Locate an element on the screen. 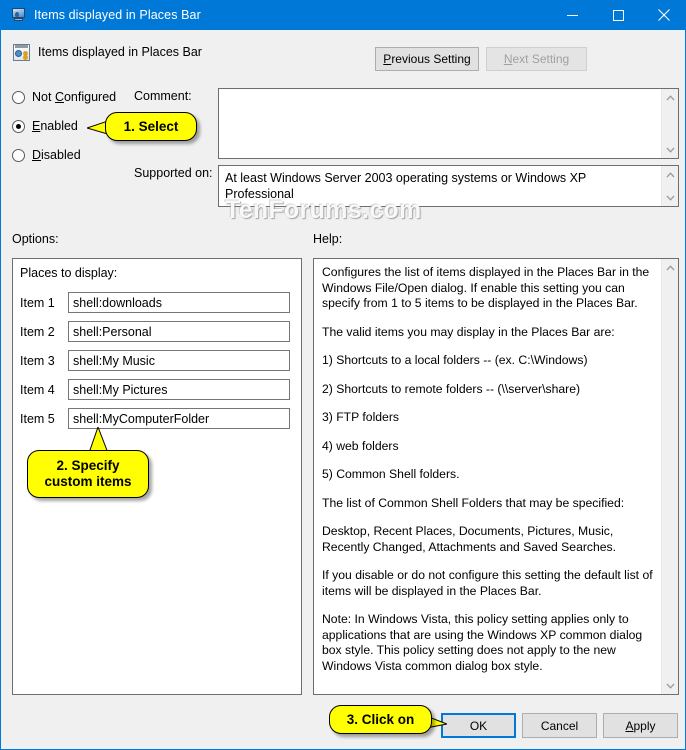  next-setting-button: Next Setting is located at coordinates (536, 59).